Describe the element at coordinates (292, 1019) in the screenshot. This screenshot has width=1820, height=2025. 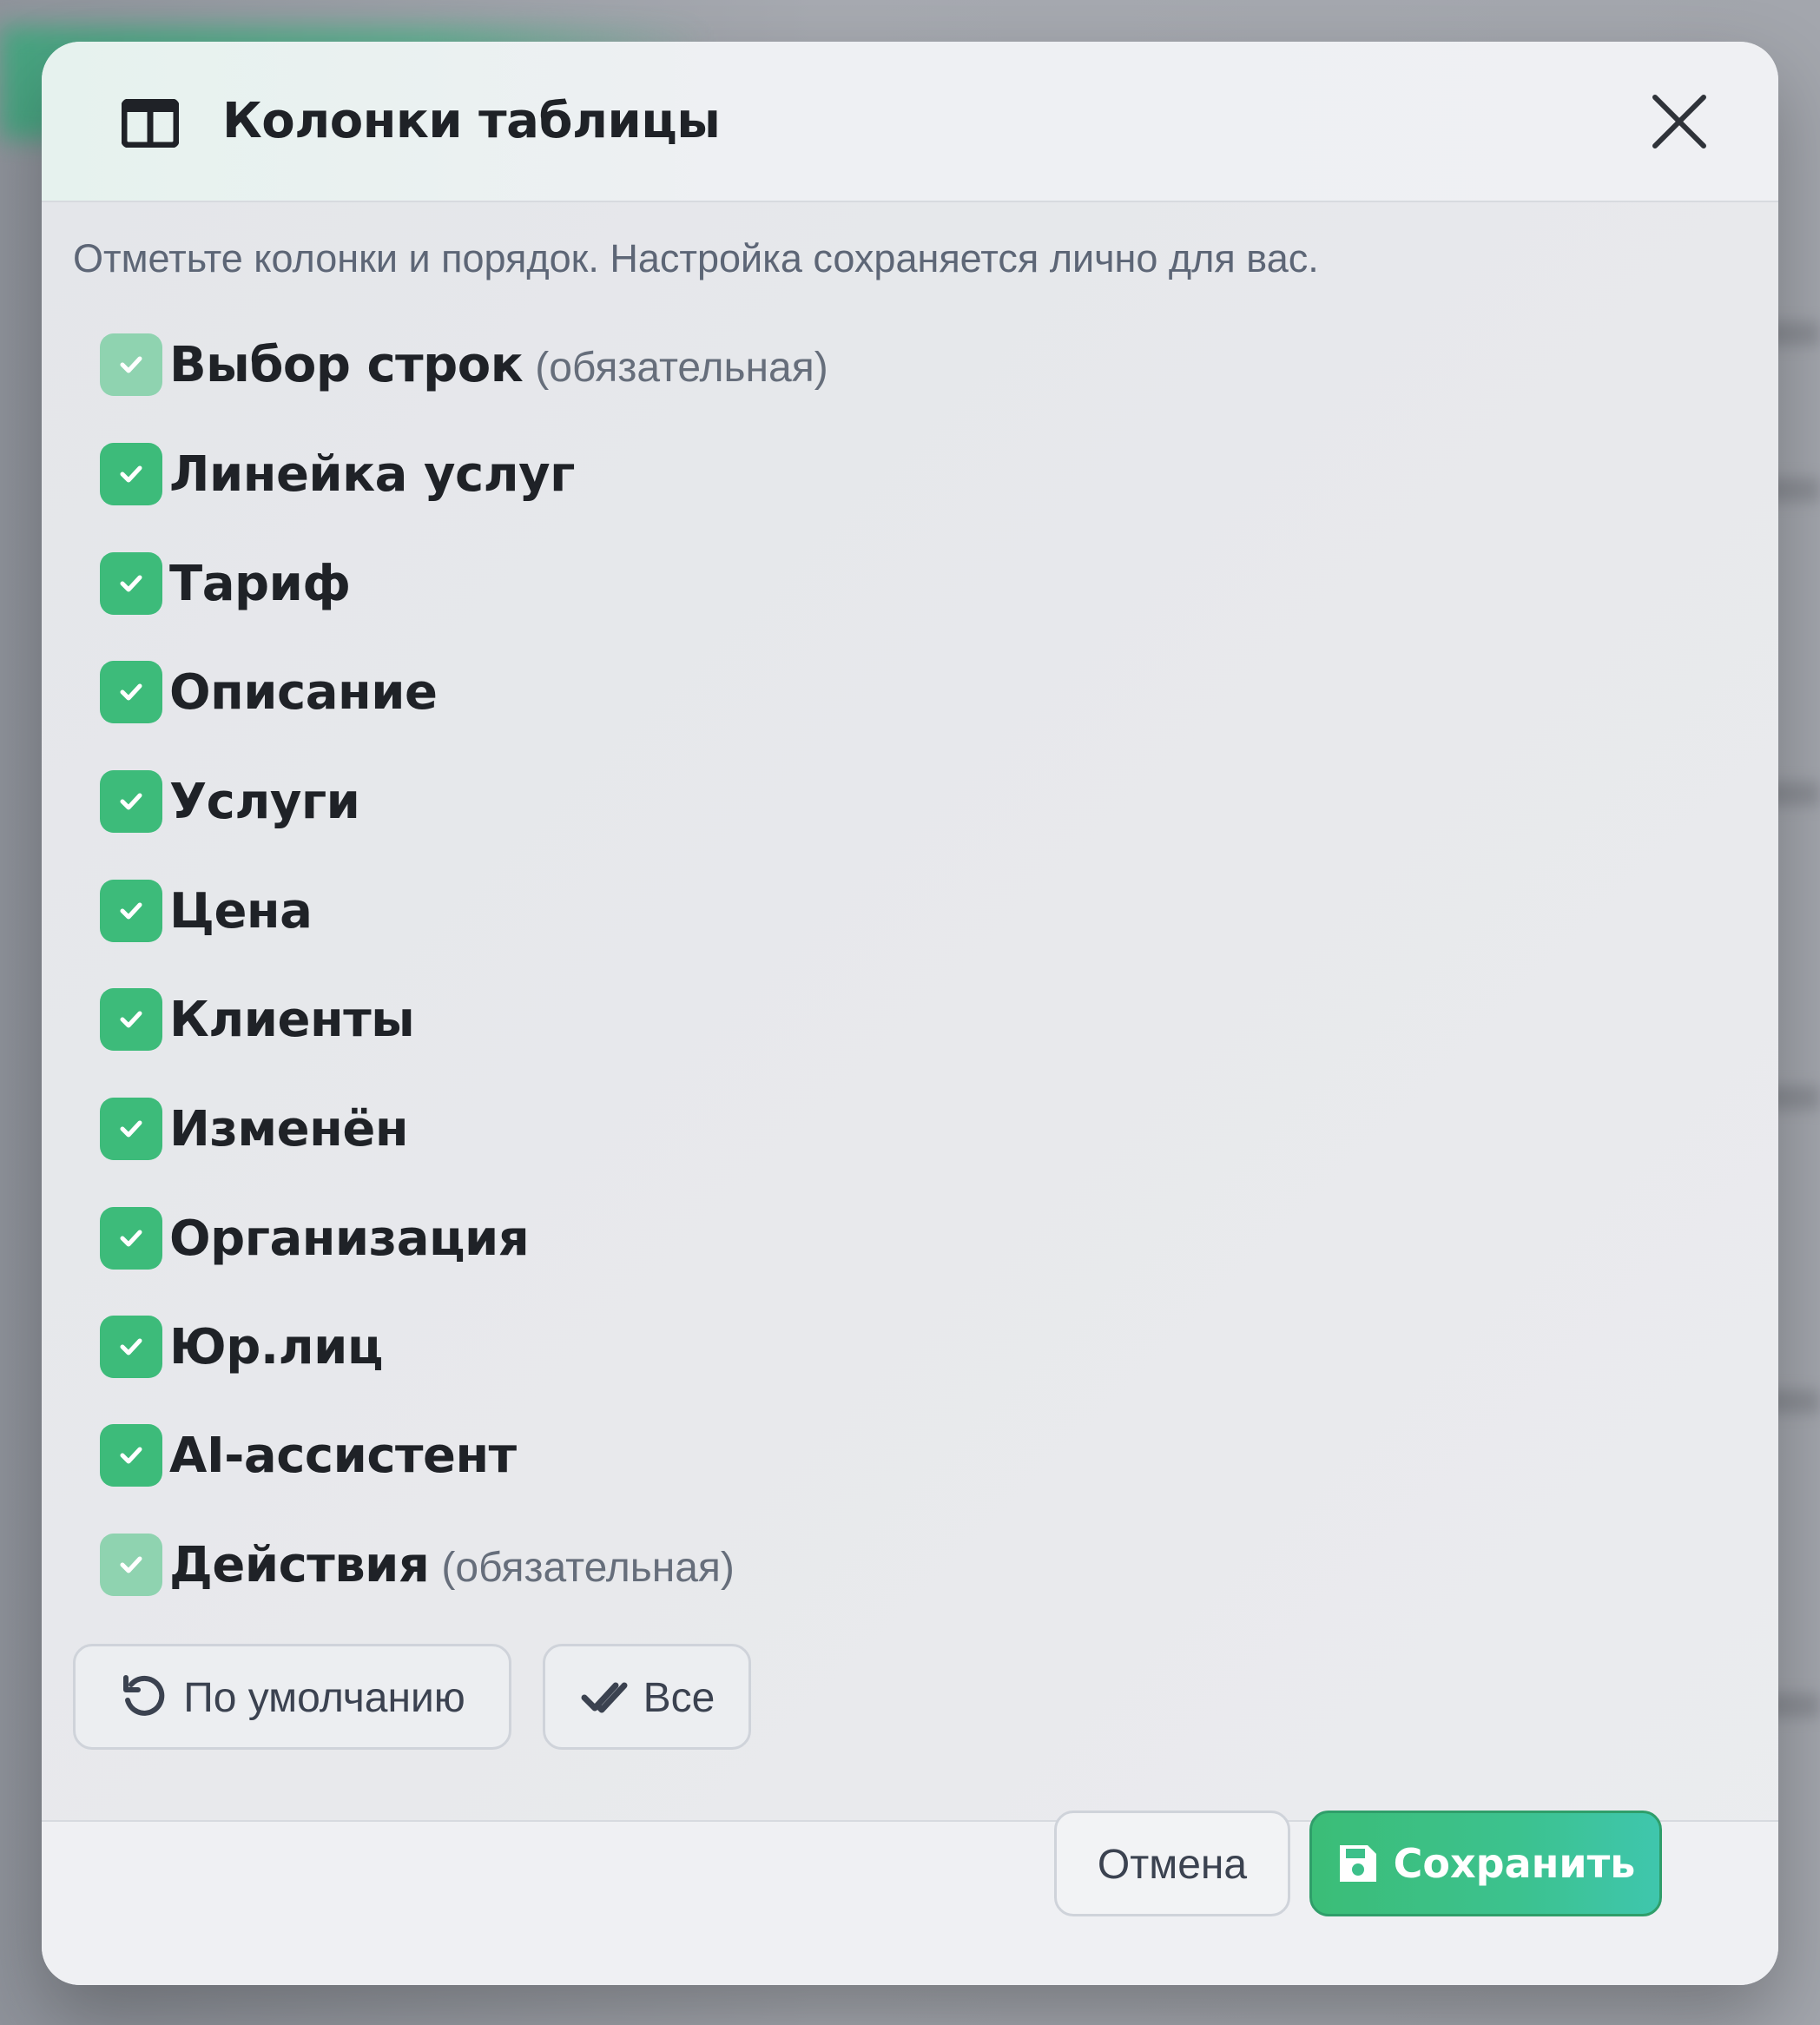
I see `column-label: Клиенты` at that location.